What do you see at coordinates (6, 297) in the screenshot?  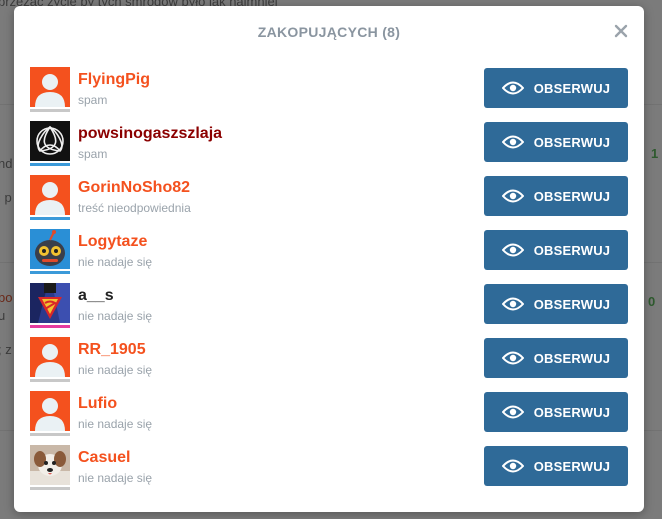 I see `background-fragment: bo` at bounding box center [6, 297].